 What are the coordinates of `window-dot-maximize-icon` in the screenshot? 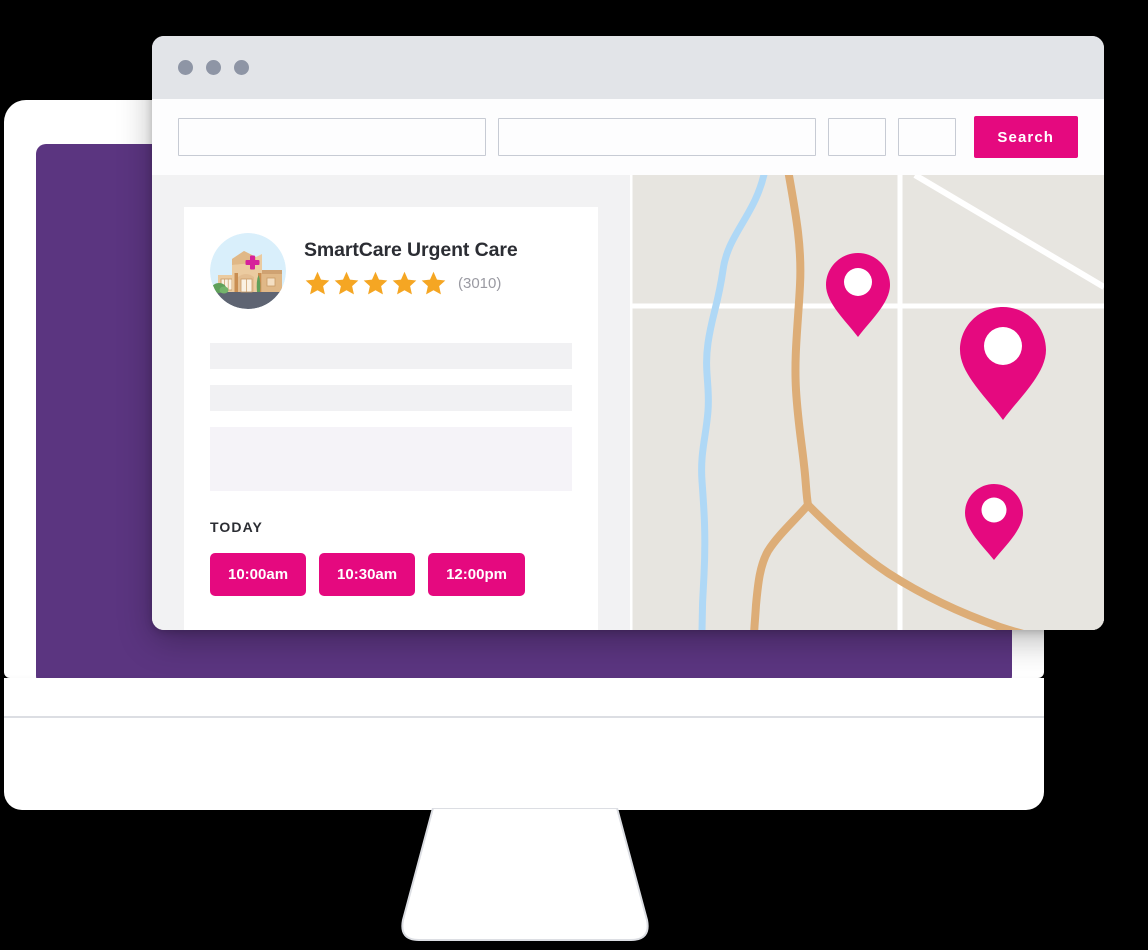 It's located at (241, 67).